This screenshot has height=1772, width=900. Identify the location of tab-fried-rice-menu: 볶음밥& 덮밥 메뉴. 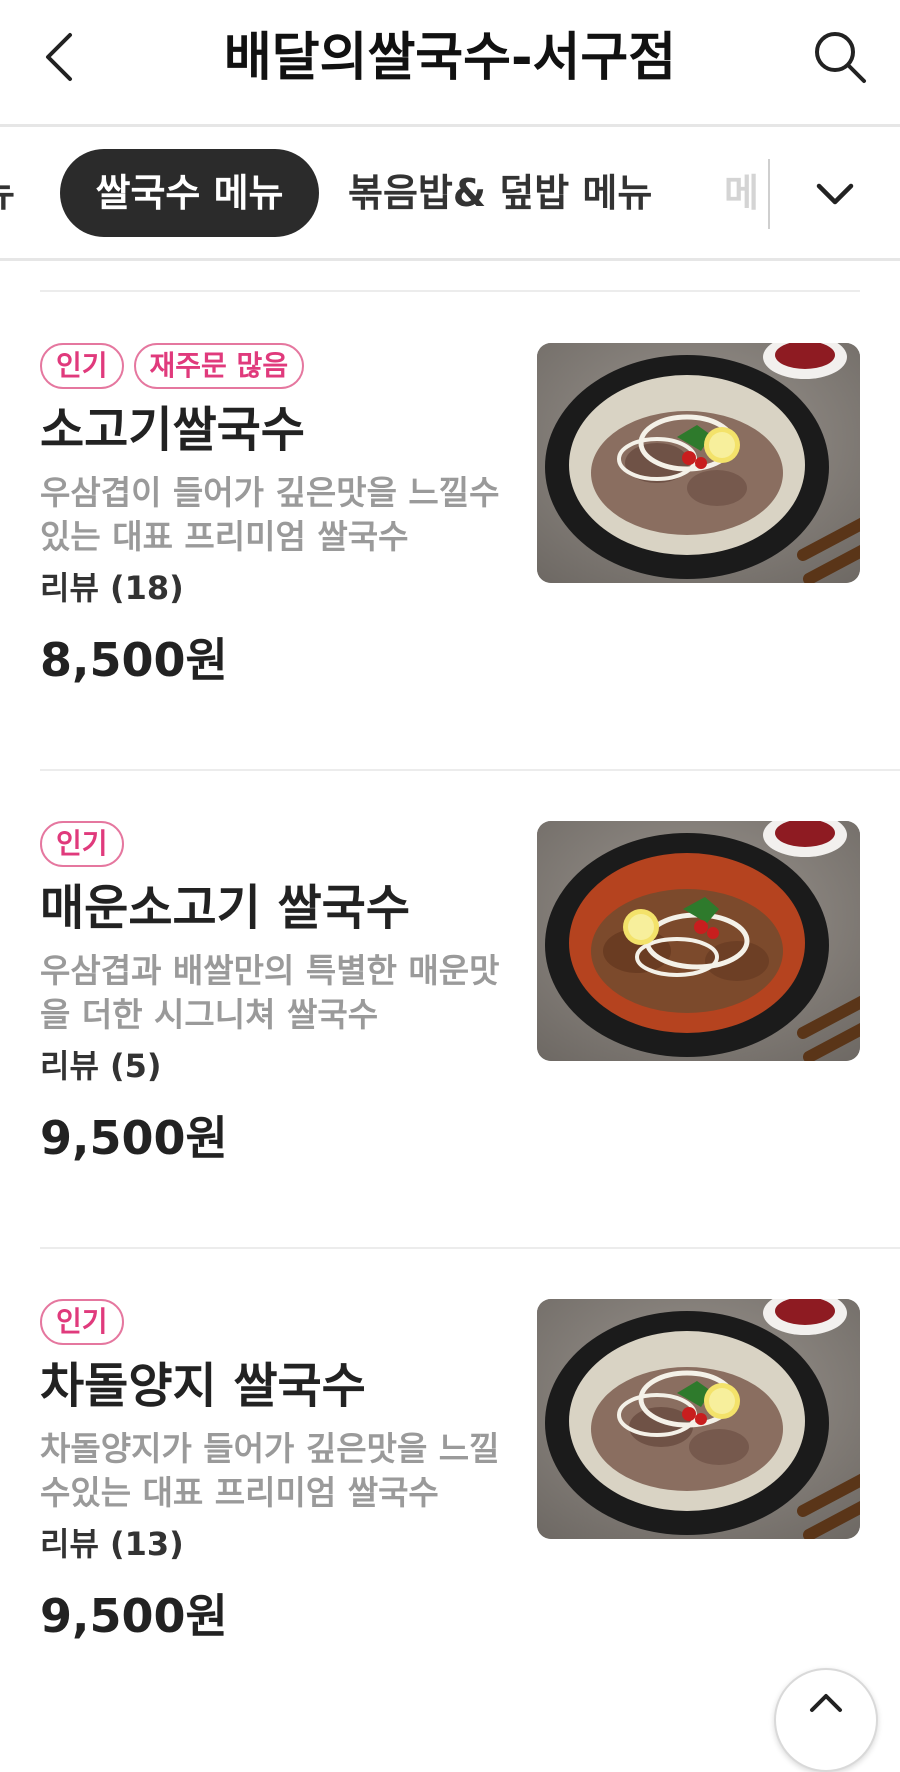
(500, 193).